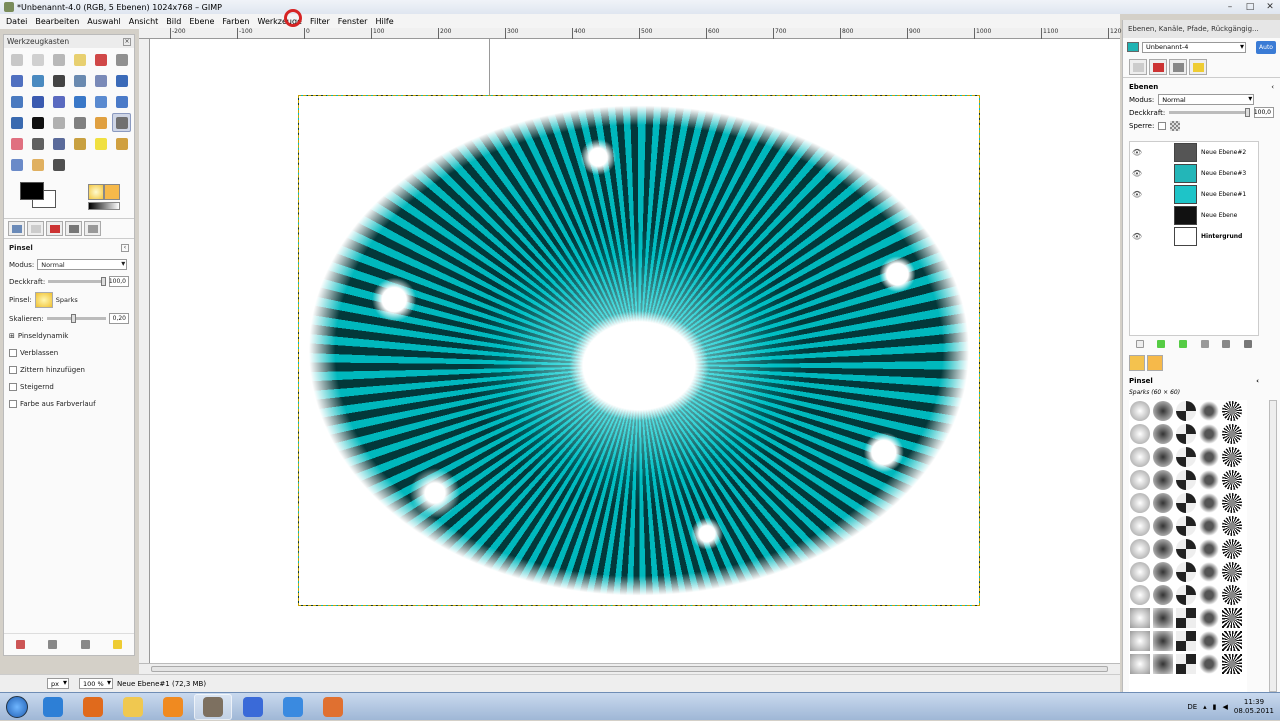 This screenshot has height=721, width=1280. Describe the element at coordinates (100, 101) in the screenshot. I see `shear-icon` at that location.